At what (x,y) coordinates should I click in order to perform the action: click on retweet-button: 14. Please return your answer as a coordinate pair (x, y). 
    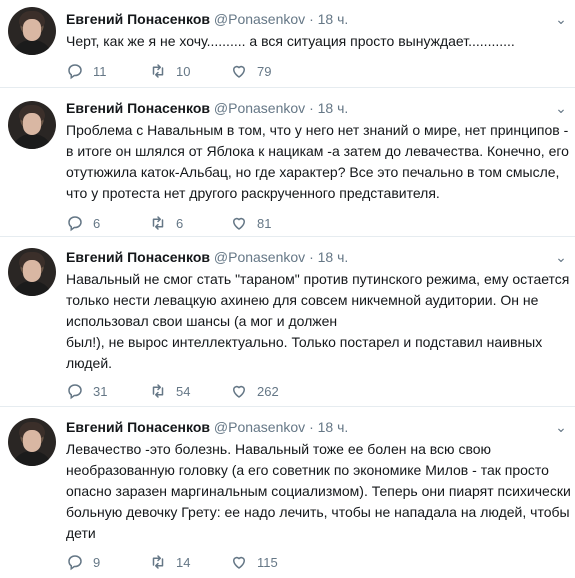
    Looking at the image, I should click on (169, 562).